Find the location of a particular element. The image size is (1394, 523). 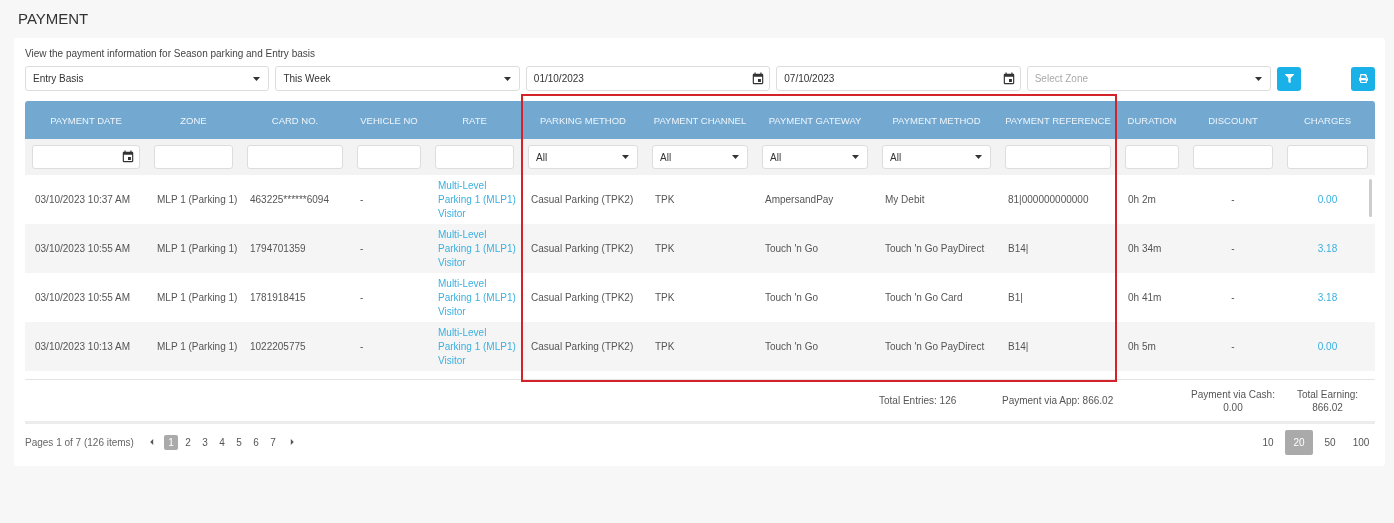

page-button: 2 is located at coordinates (187, 442).